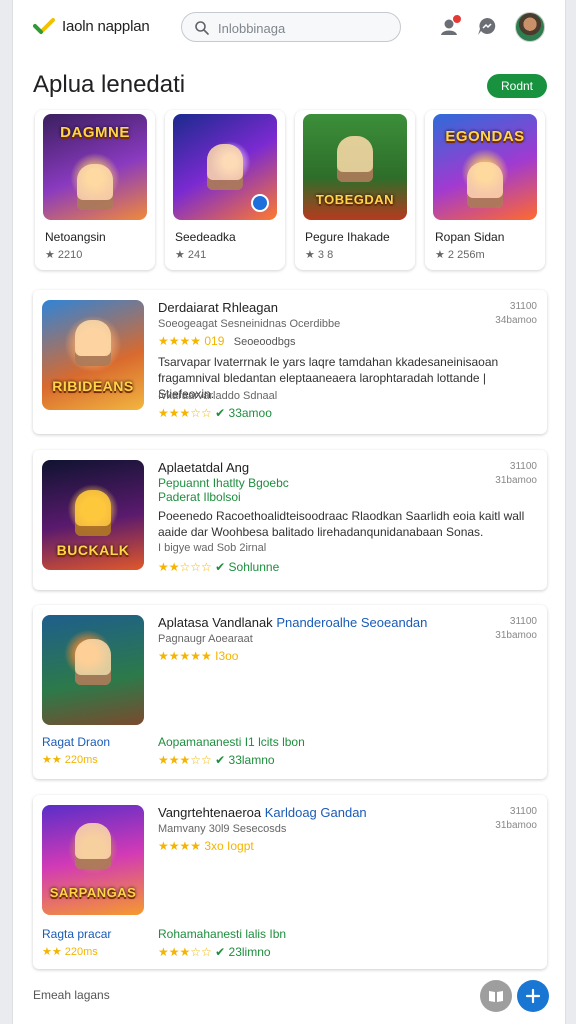 The height and width of the screenshot is (1024, 576). I want to click on top-bar: Iaoln napplan, so click(290, 28).